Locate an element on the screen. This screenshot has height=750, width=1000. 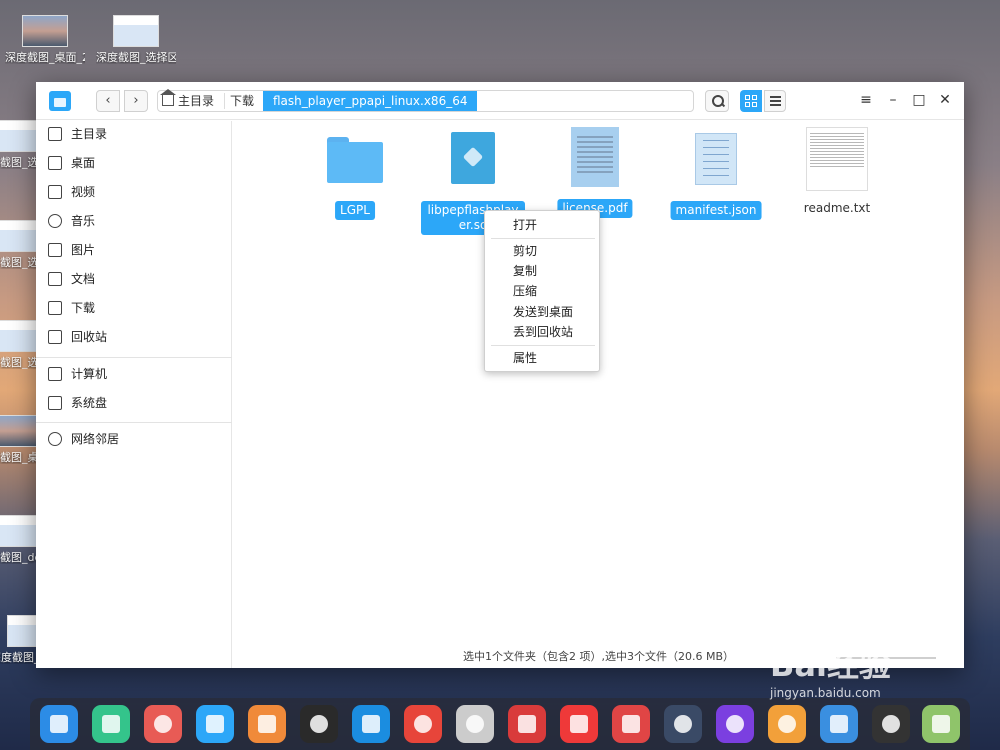
text-file-icon is located at coordinates (837, 159).